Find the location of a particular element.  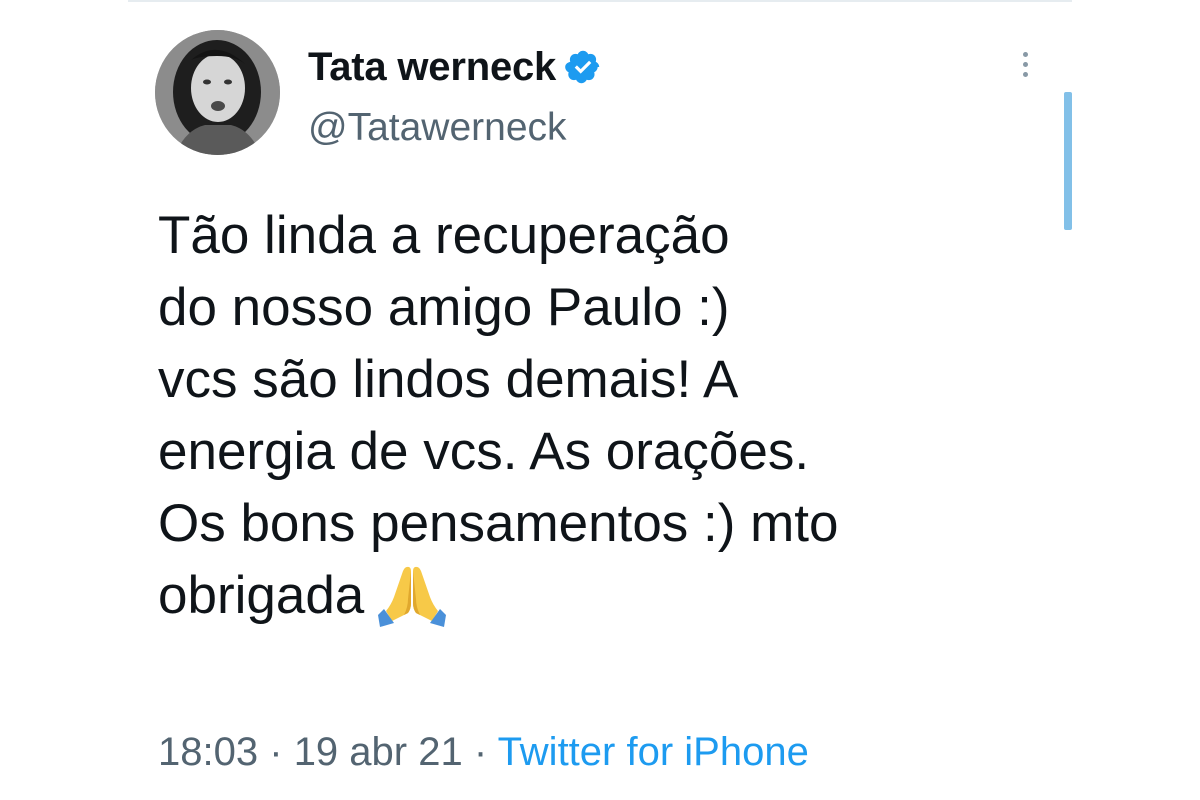

tweet-text-line: Os bons pensamentos :) mto is located at coordinates (498, 523).